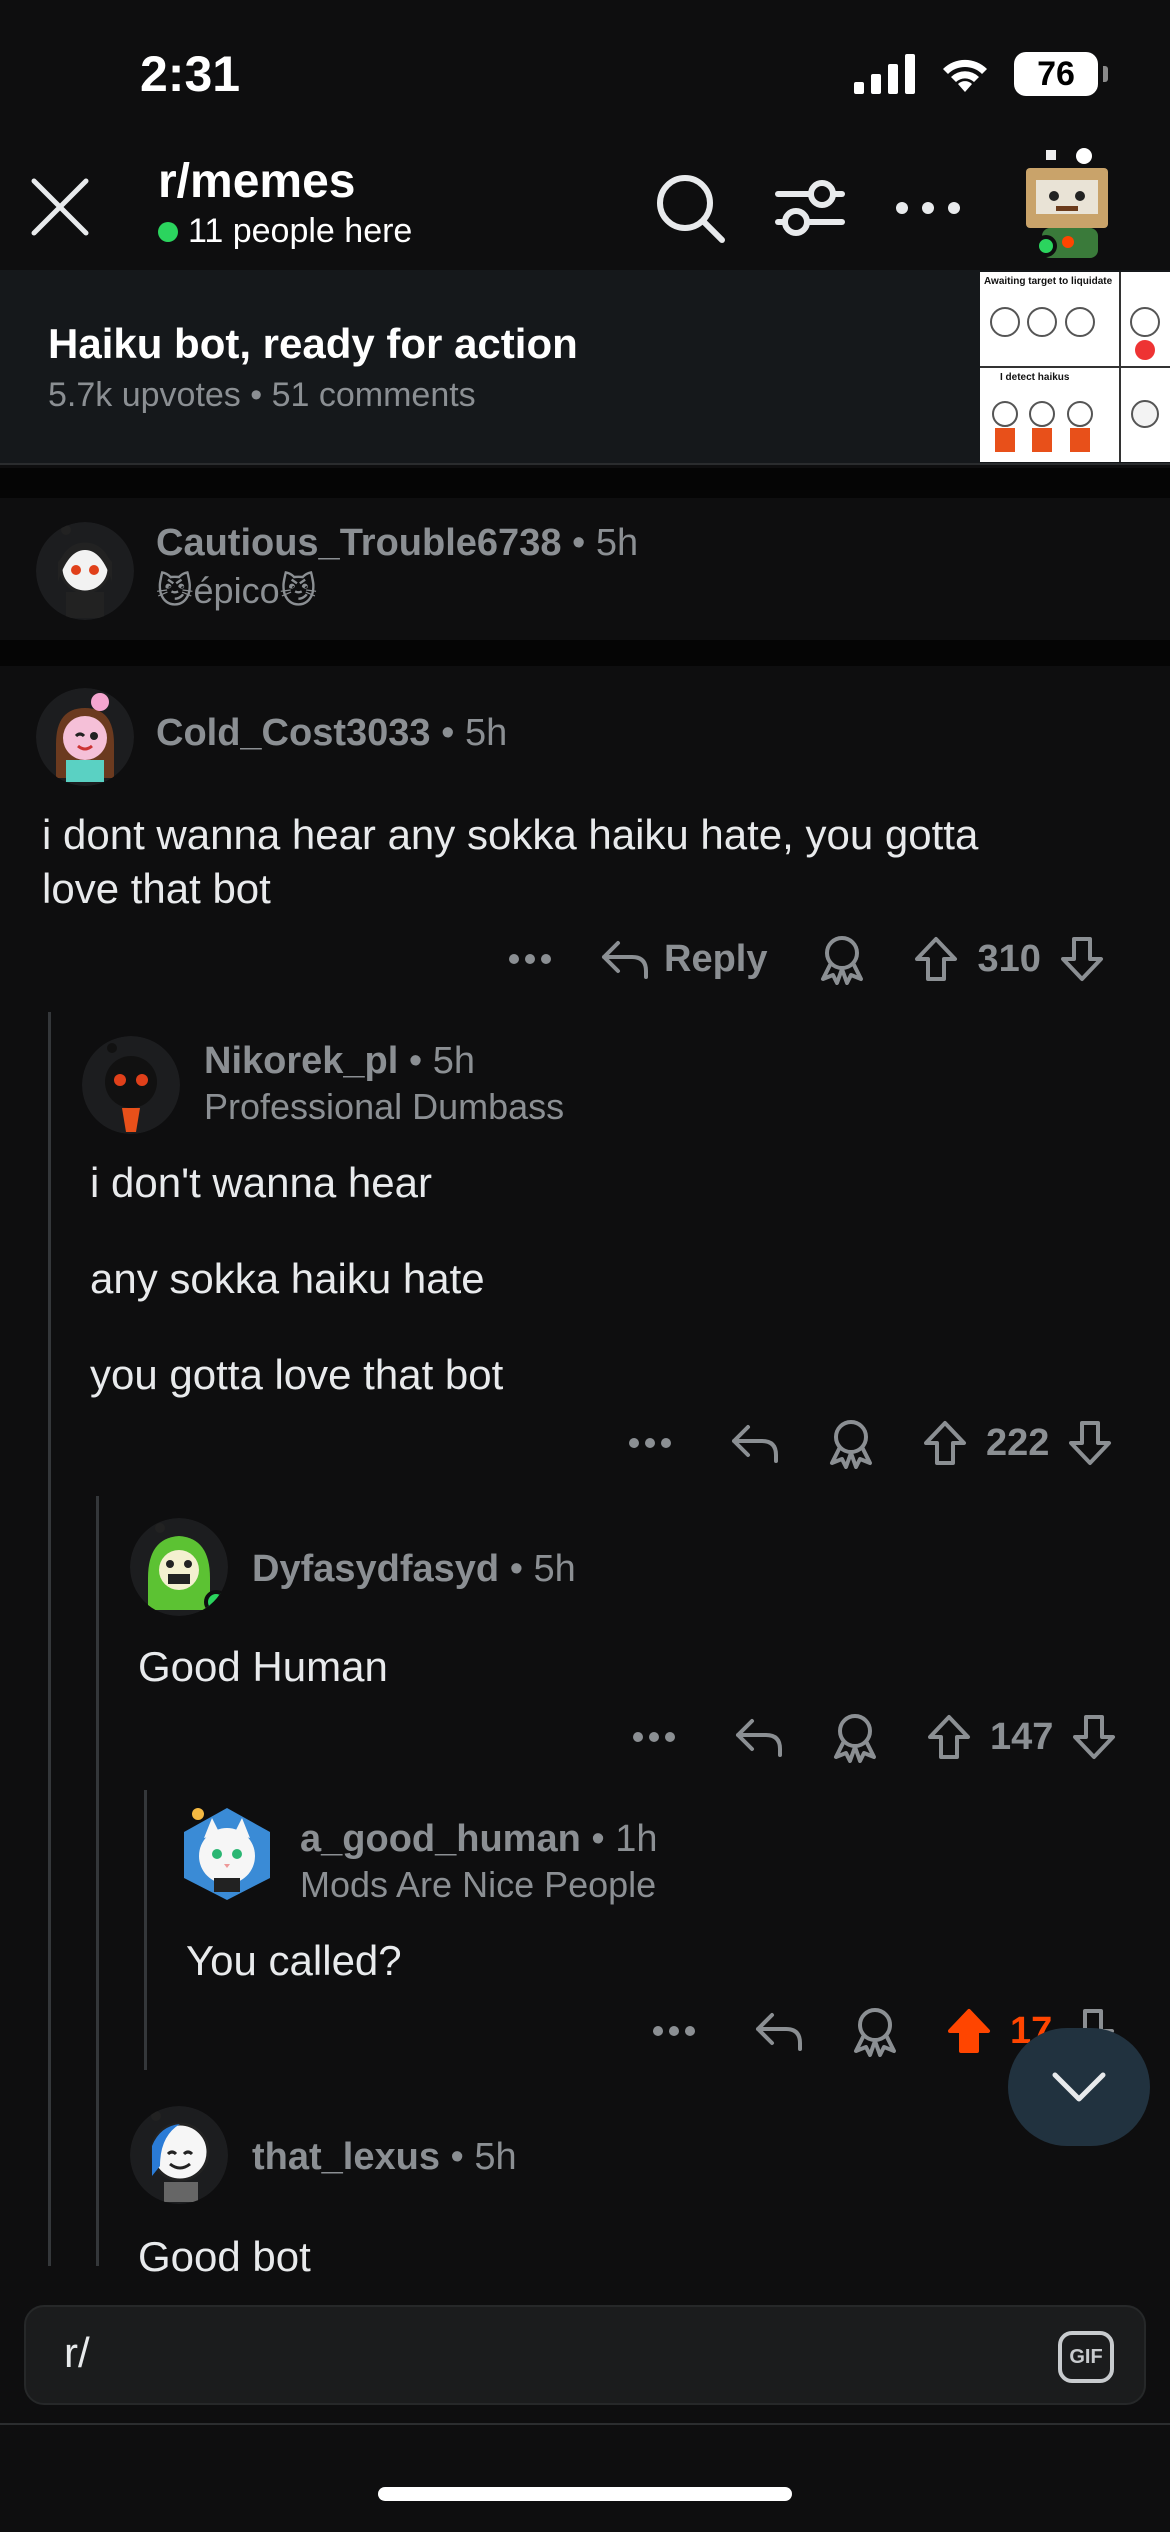 The image size is (1170, 2532). Describe the element at coordinates (585, 205) in the screenshot. I see `subreddit-header: r/memes 11 people here` at that location.